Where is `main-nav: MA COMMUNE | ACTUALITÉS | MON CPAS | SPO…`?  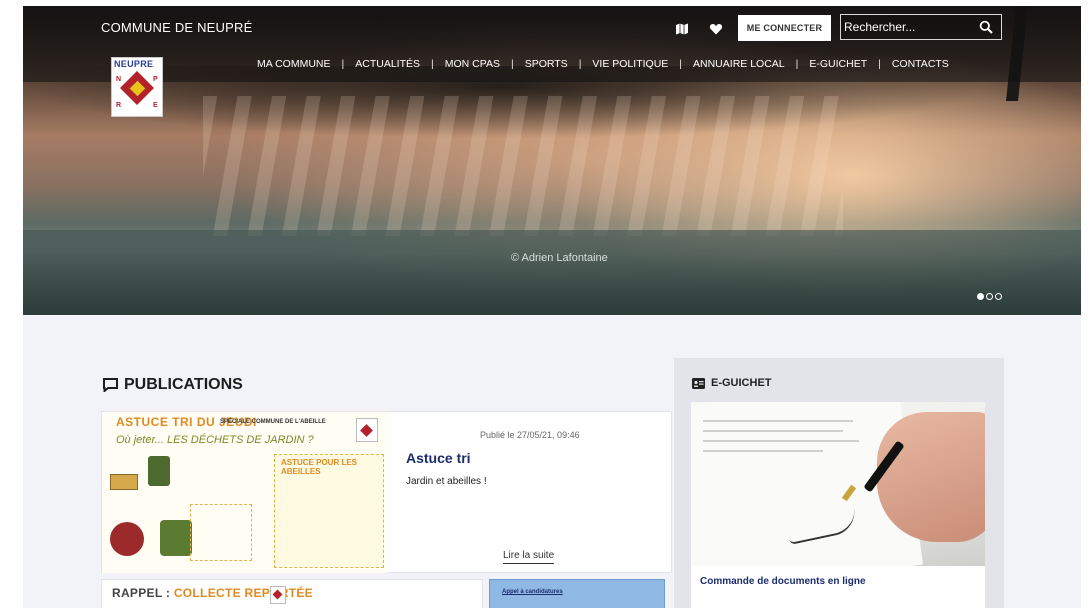 main-nav: MA COMMUNE | ACTUALITÉS | MON CPAS | SPO… is located at coordinates (603, 64).